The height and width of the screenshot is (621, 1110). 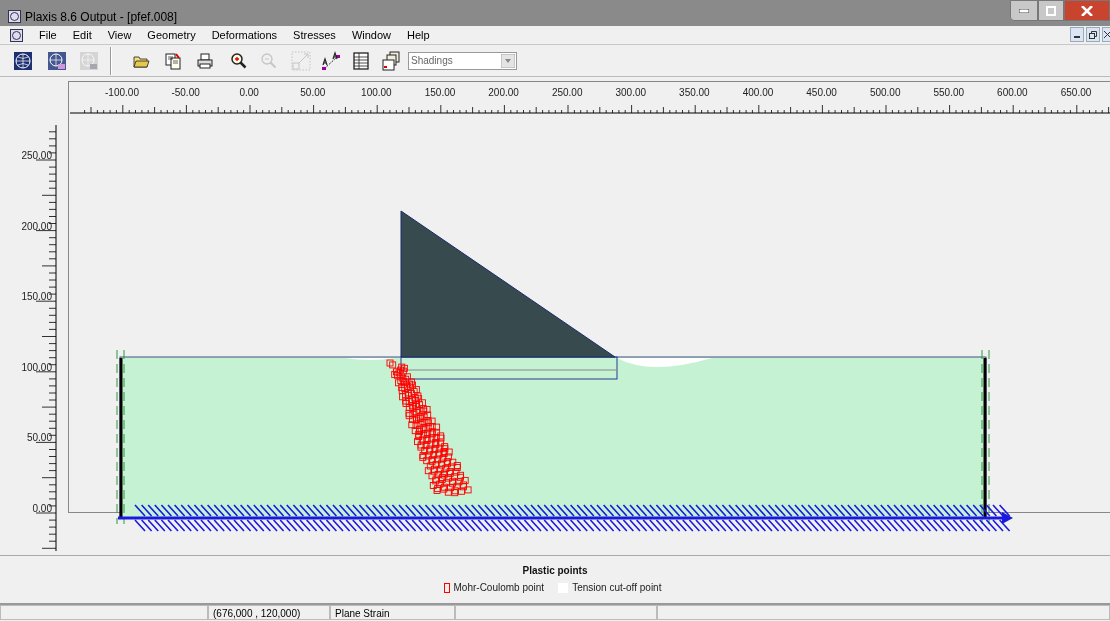 I want to click on document-icon, so click(x=16, y=35).